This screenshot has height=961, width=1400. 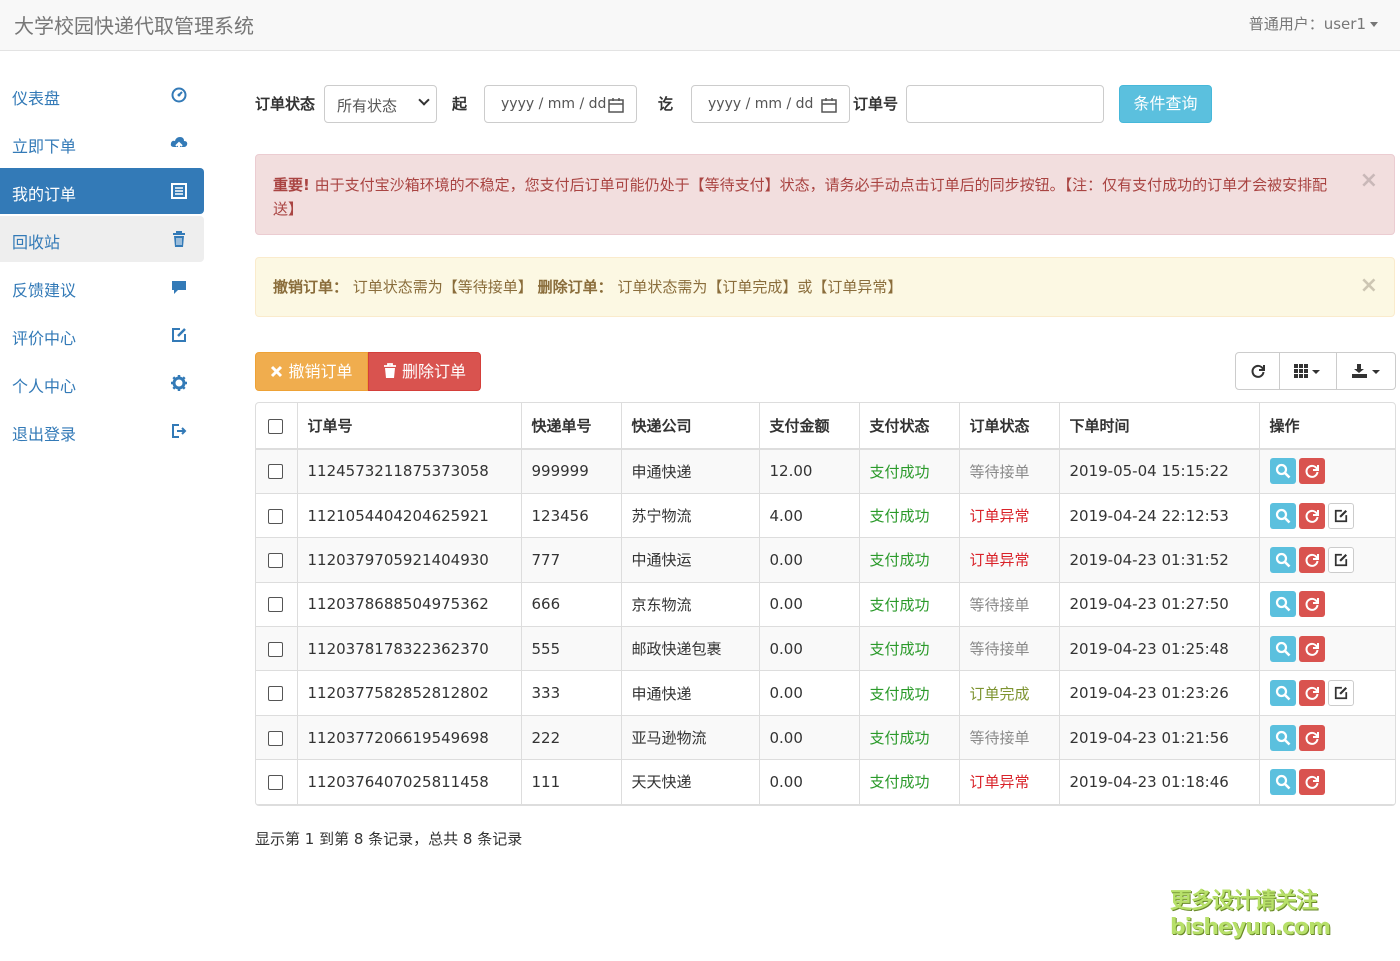 What do you see at coordinates (380, 104) in the screenshot?
I see `status-select: 所有状态` at bounding box center [380, 104].